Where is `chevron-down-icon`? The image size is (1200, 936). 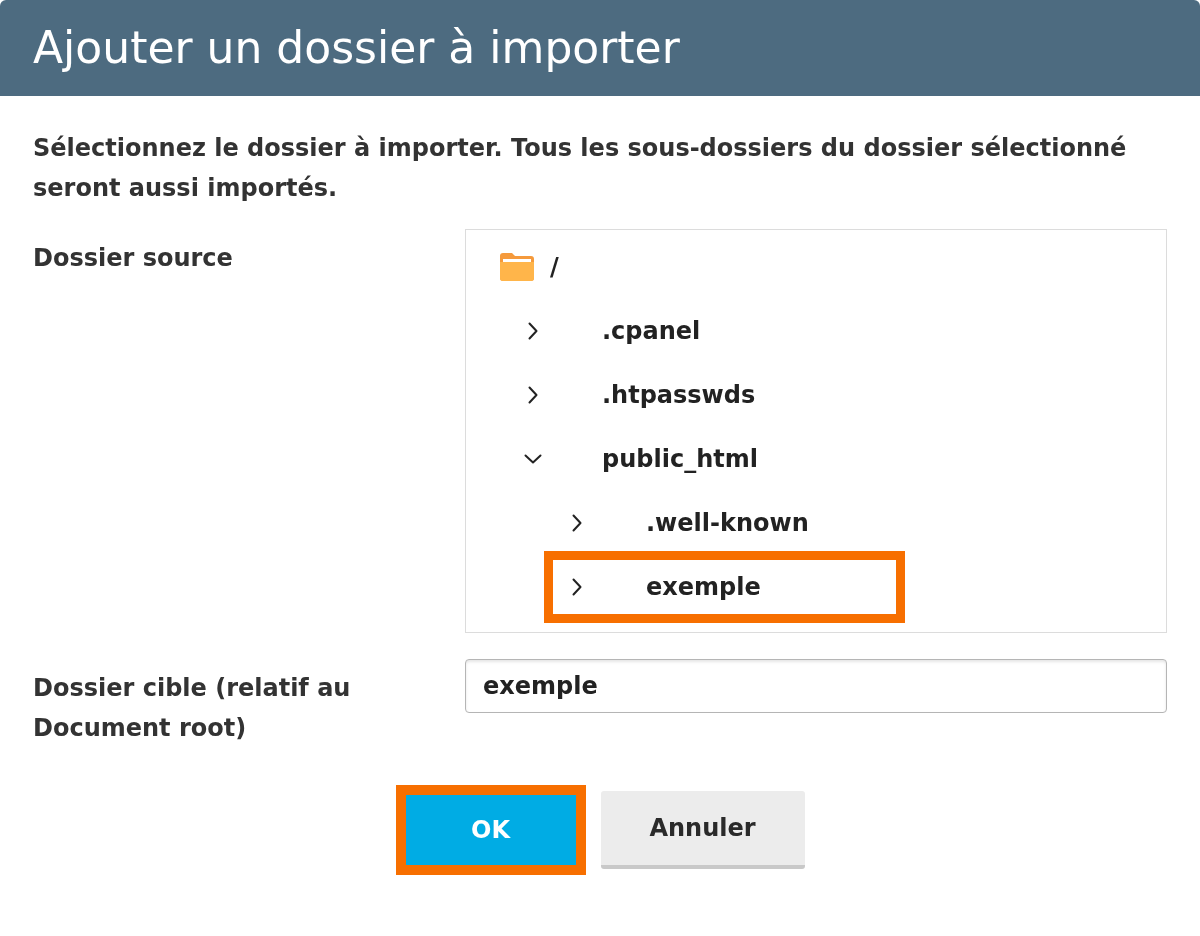
chevron-down-icon is located at coordinates (533, 459).